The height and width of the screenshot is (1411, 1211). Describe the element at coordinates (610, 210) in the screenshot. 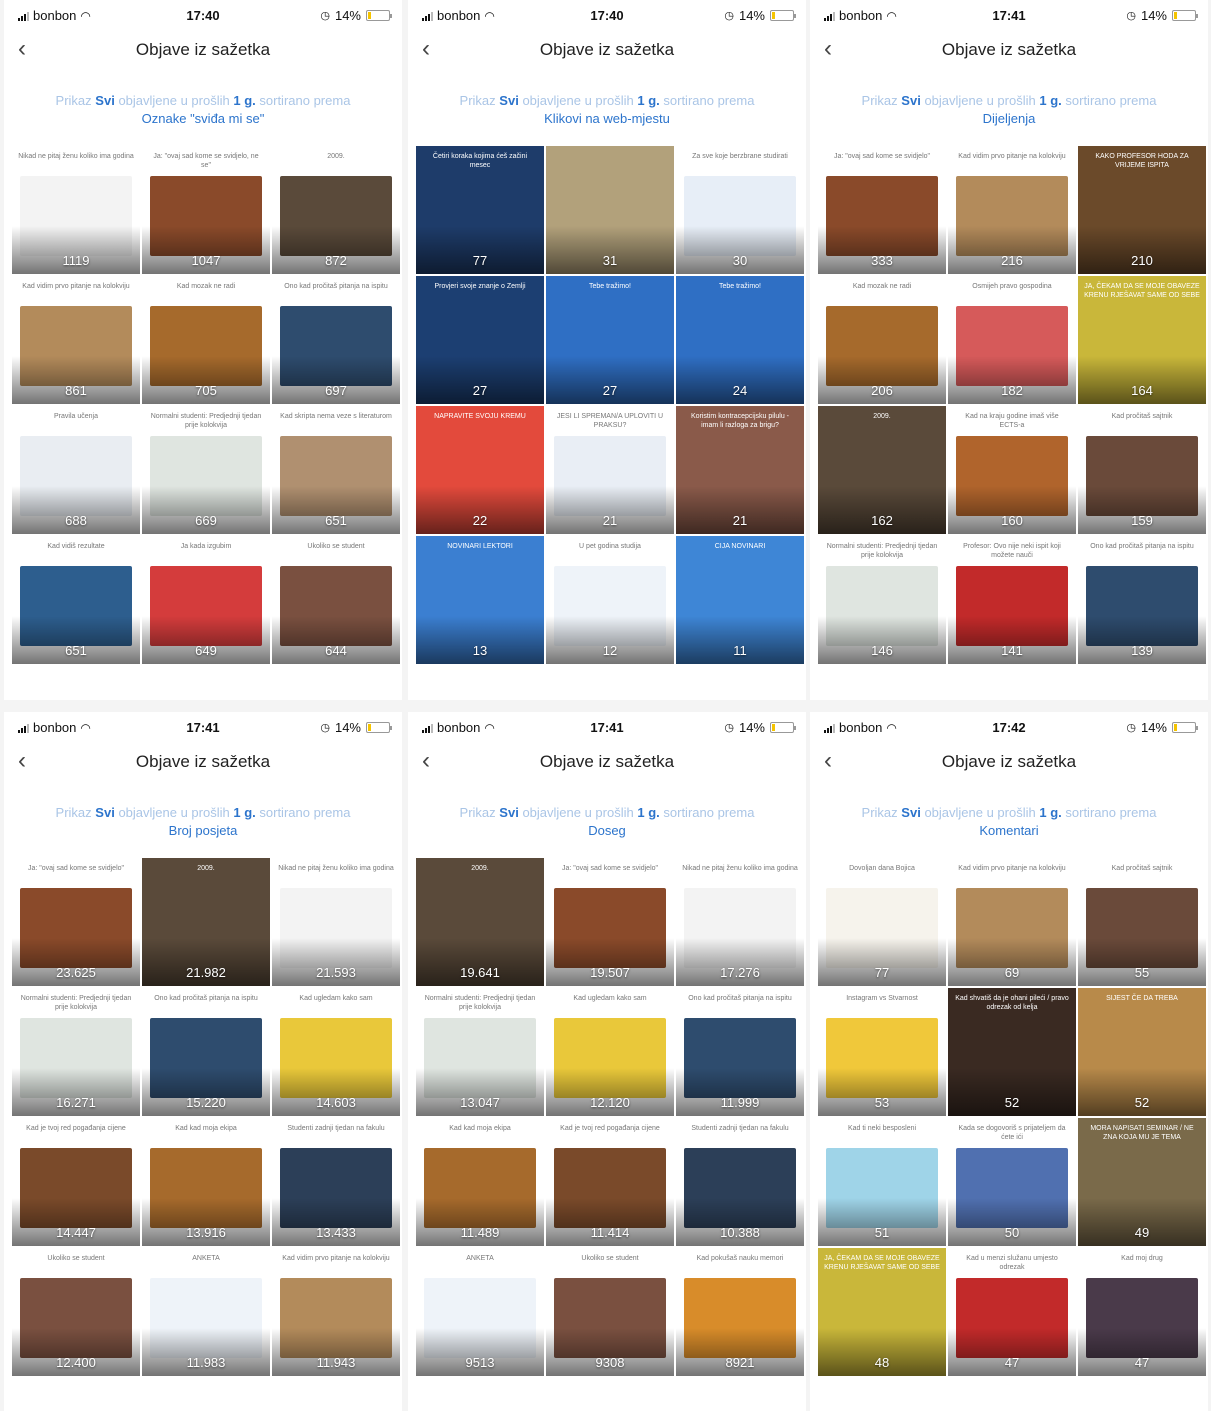

I see `post-tile: 31` at that location.